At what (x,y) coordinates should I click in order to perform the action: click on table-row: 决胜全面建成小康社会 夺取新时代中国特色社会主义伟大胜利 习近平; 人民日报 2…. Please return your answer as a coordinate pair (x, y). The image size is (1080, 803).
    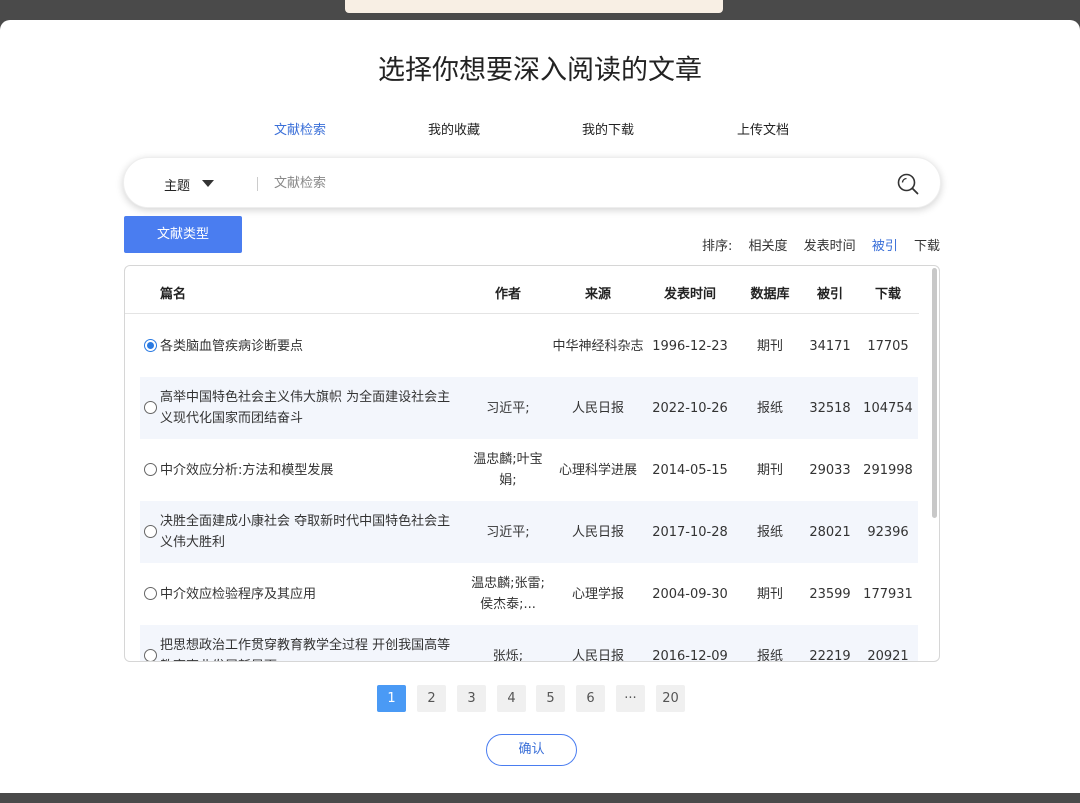
    Looking at the image, I should click on (529, 532).